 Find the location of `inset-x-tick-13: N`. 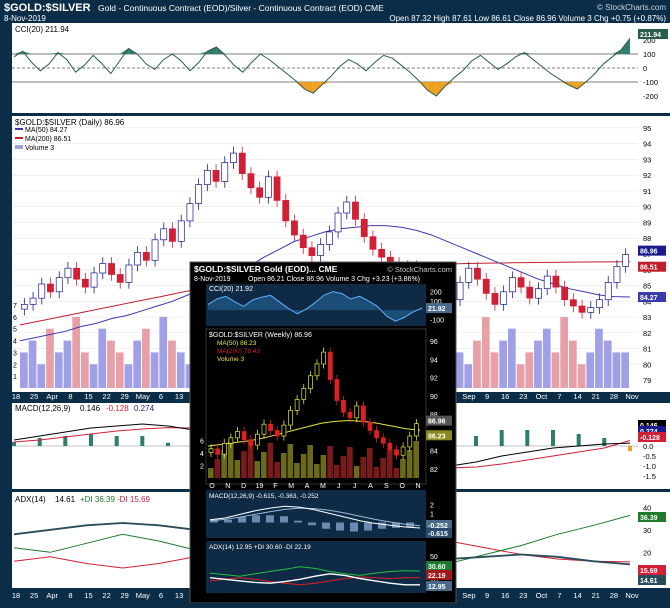

inset-x-tick-13: N is located at coordinates (417, 486).